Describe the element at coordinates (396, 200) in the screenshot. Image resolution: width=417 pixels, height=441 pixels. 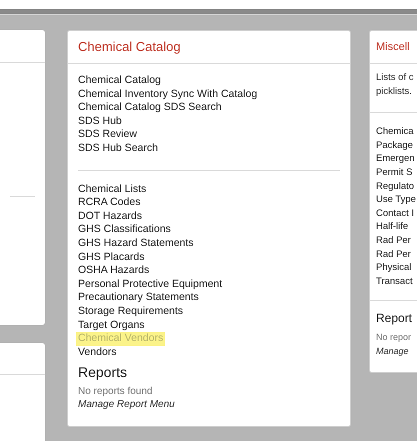
I see `menu-link: Use Type` at that location.